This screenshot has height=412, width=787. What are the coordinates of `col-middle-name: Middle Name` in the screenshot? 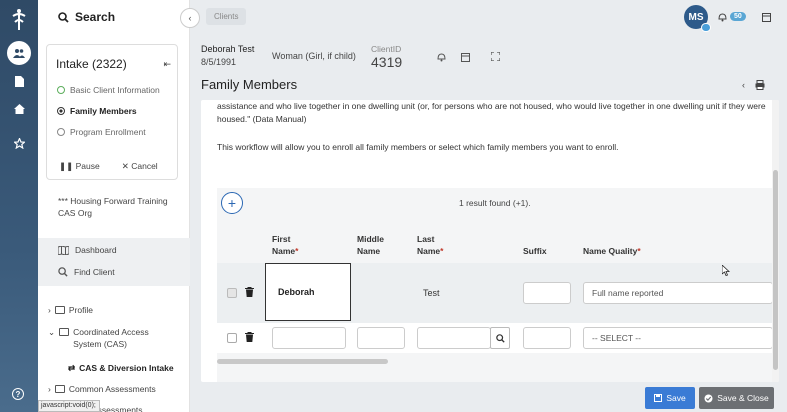 It's located at (370, 245).